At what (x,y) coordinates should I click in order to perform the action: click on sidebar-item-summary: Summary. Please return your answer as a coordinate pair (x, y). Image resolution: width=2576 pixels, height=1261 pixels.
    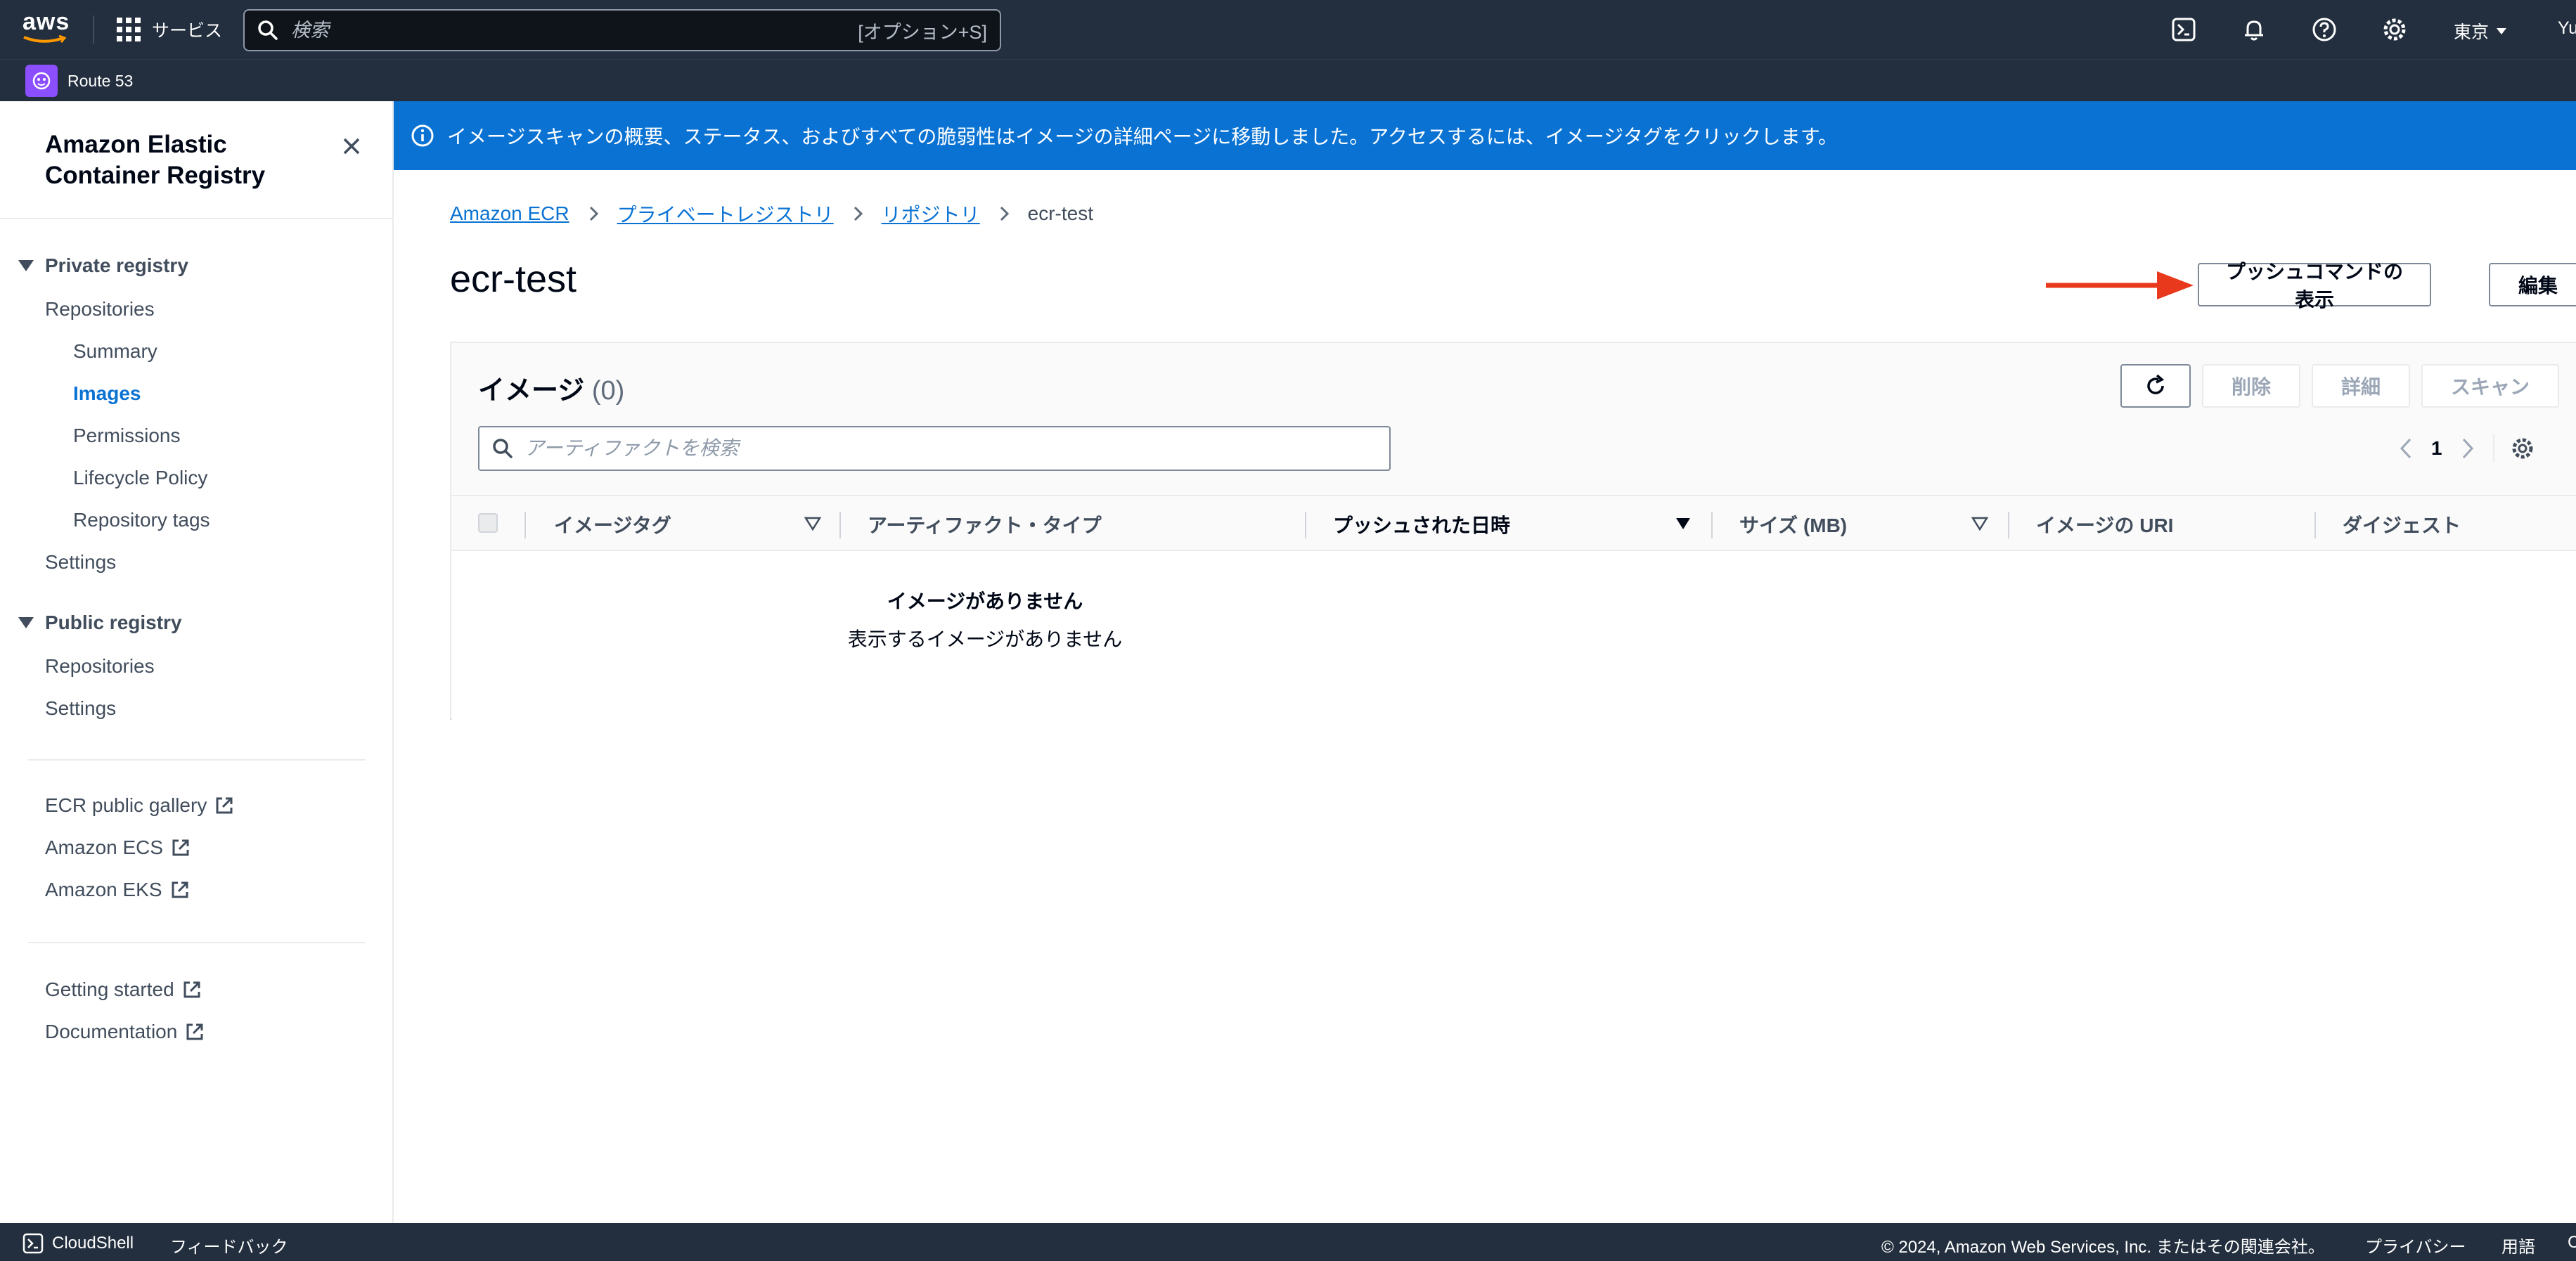
    Looking at the image, I should click on (115, 351).